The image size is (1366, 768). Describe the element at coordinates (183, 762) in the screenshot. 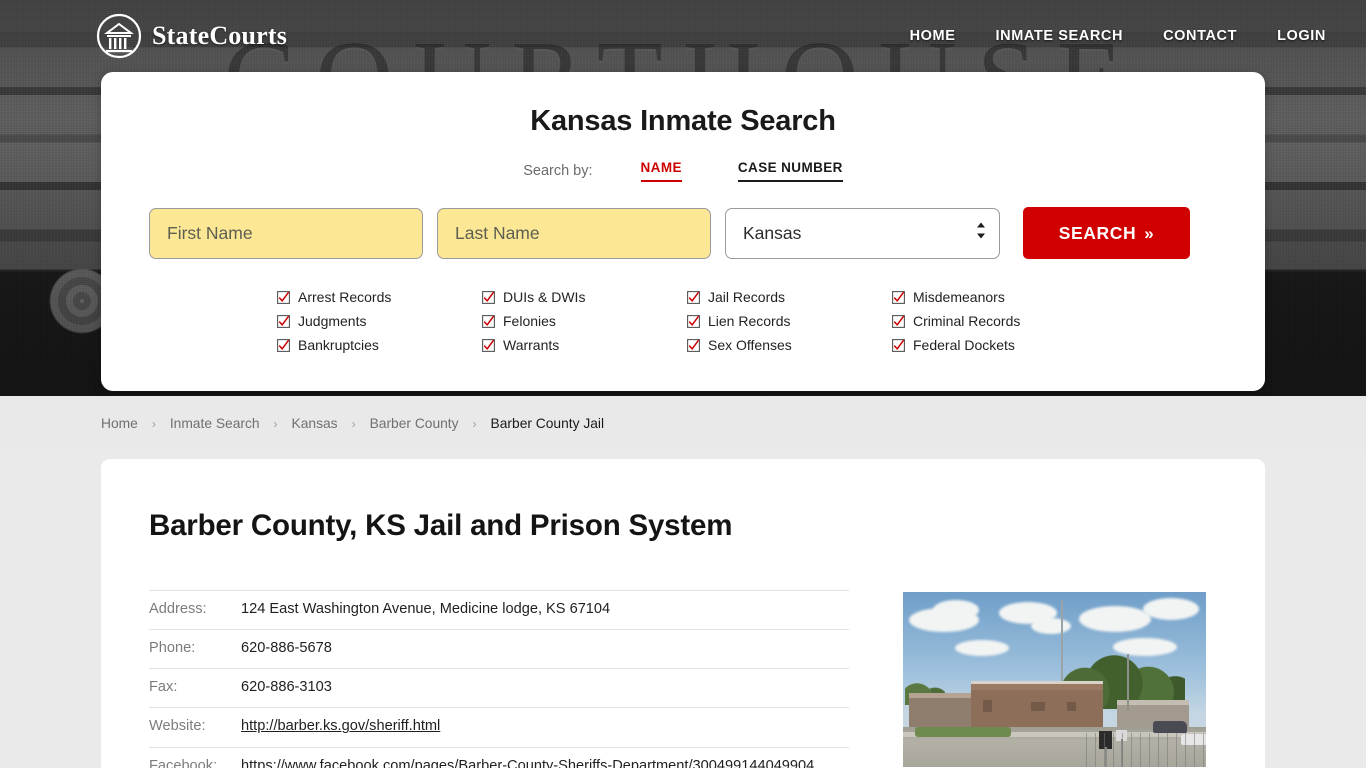

I see `detail-label-facebook: Facebook:` at that location.